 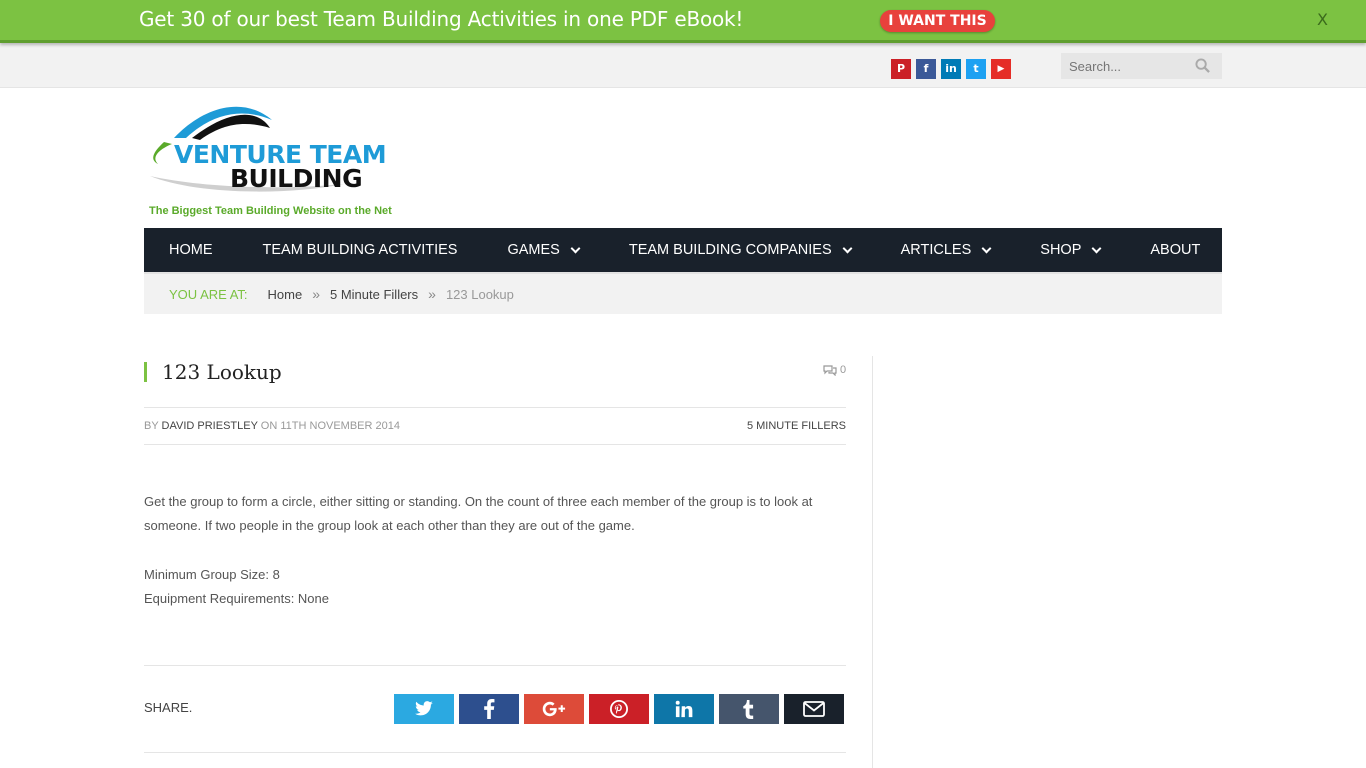 I want to click on share-tumblr-button, so click(x=749, y=709).